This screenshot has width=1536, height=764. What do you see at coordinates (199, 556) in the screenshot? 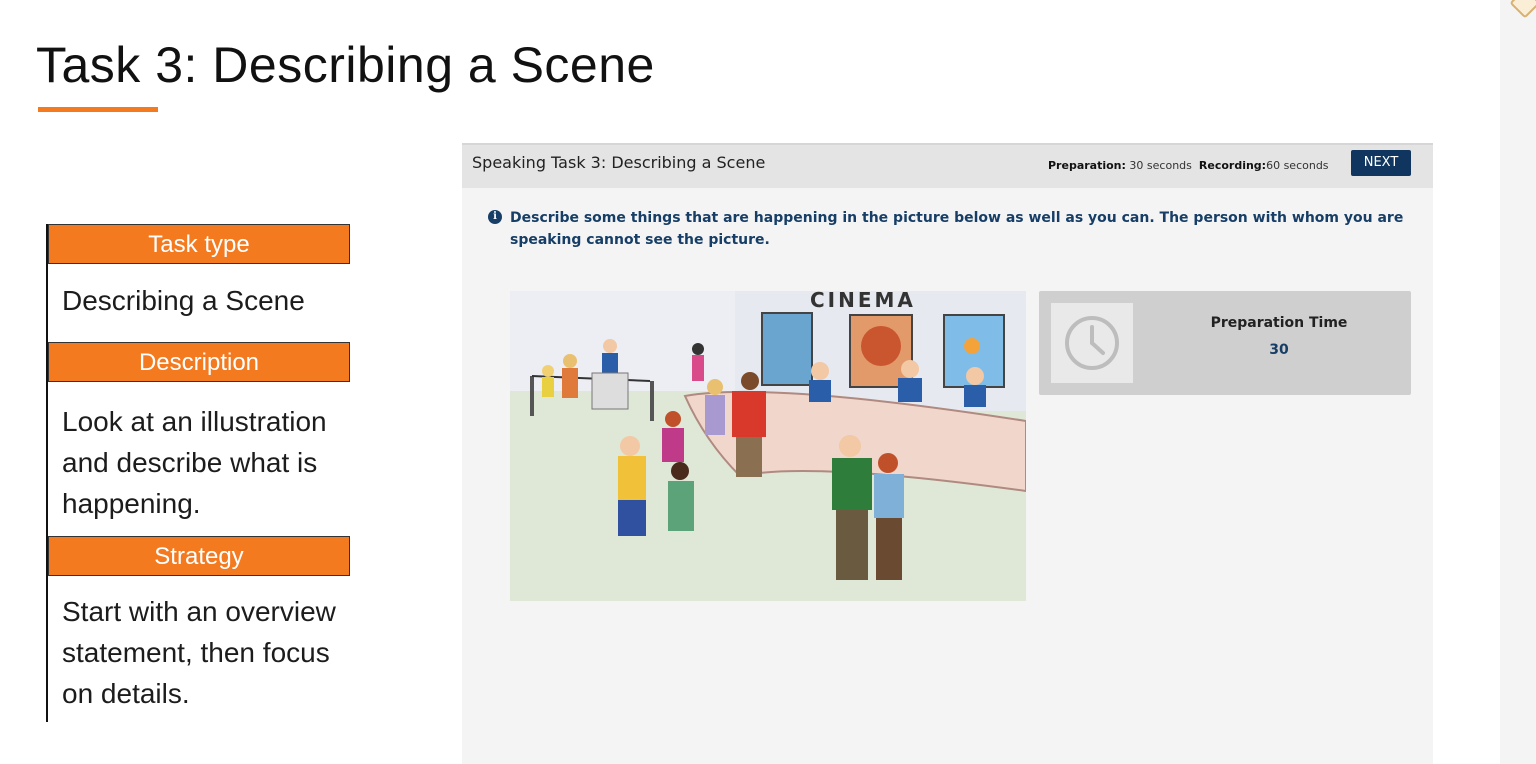
I see `strategy-heading: Strategy` at bounding box center [199, 556].